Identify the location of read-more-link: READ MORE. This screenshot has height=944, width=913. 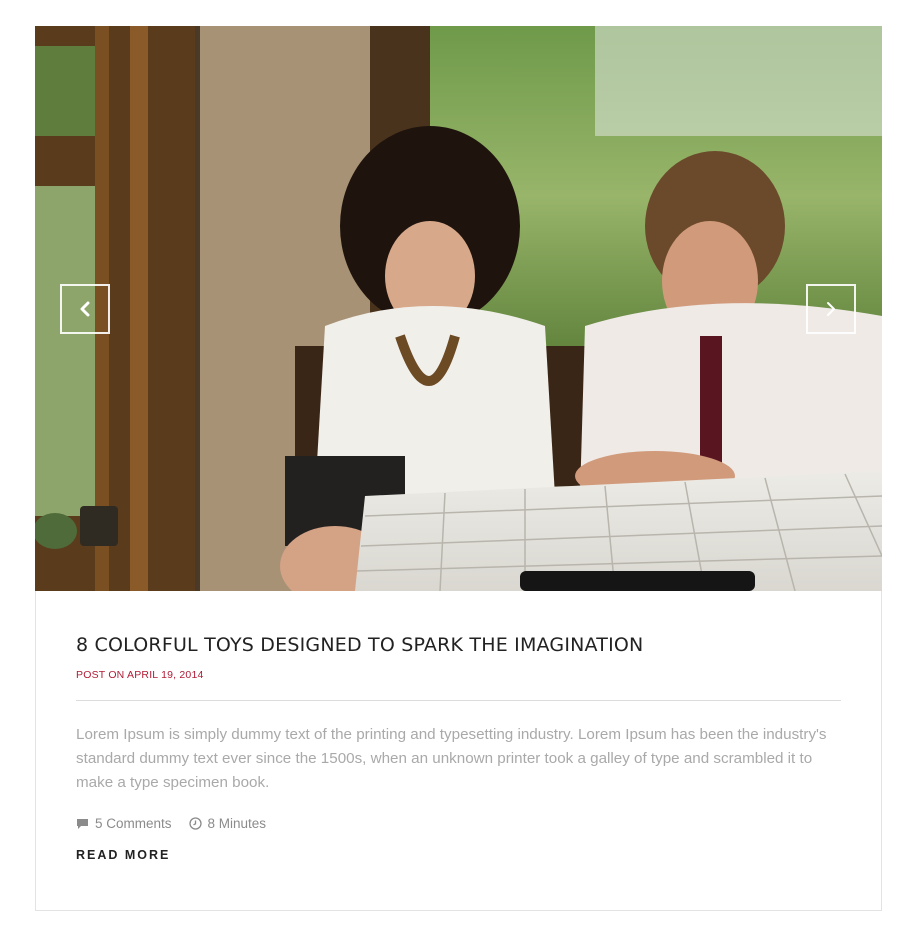
(123, 855).